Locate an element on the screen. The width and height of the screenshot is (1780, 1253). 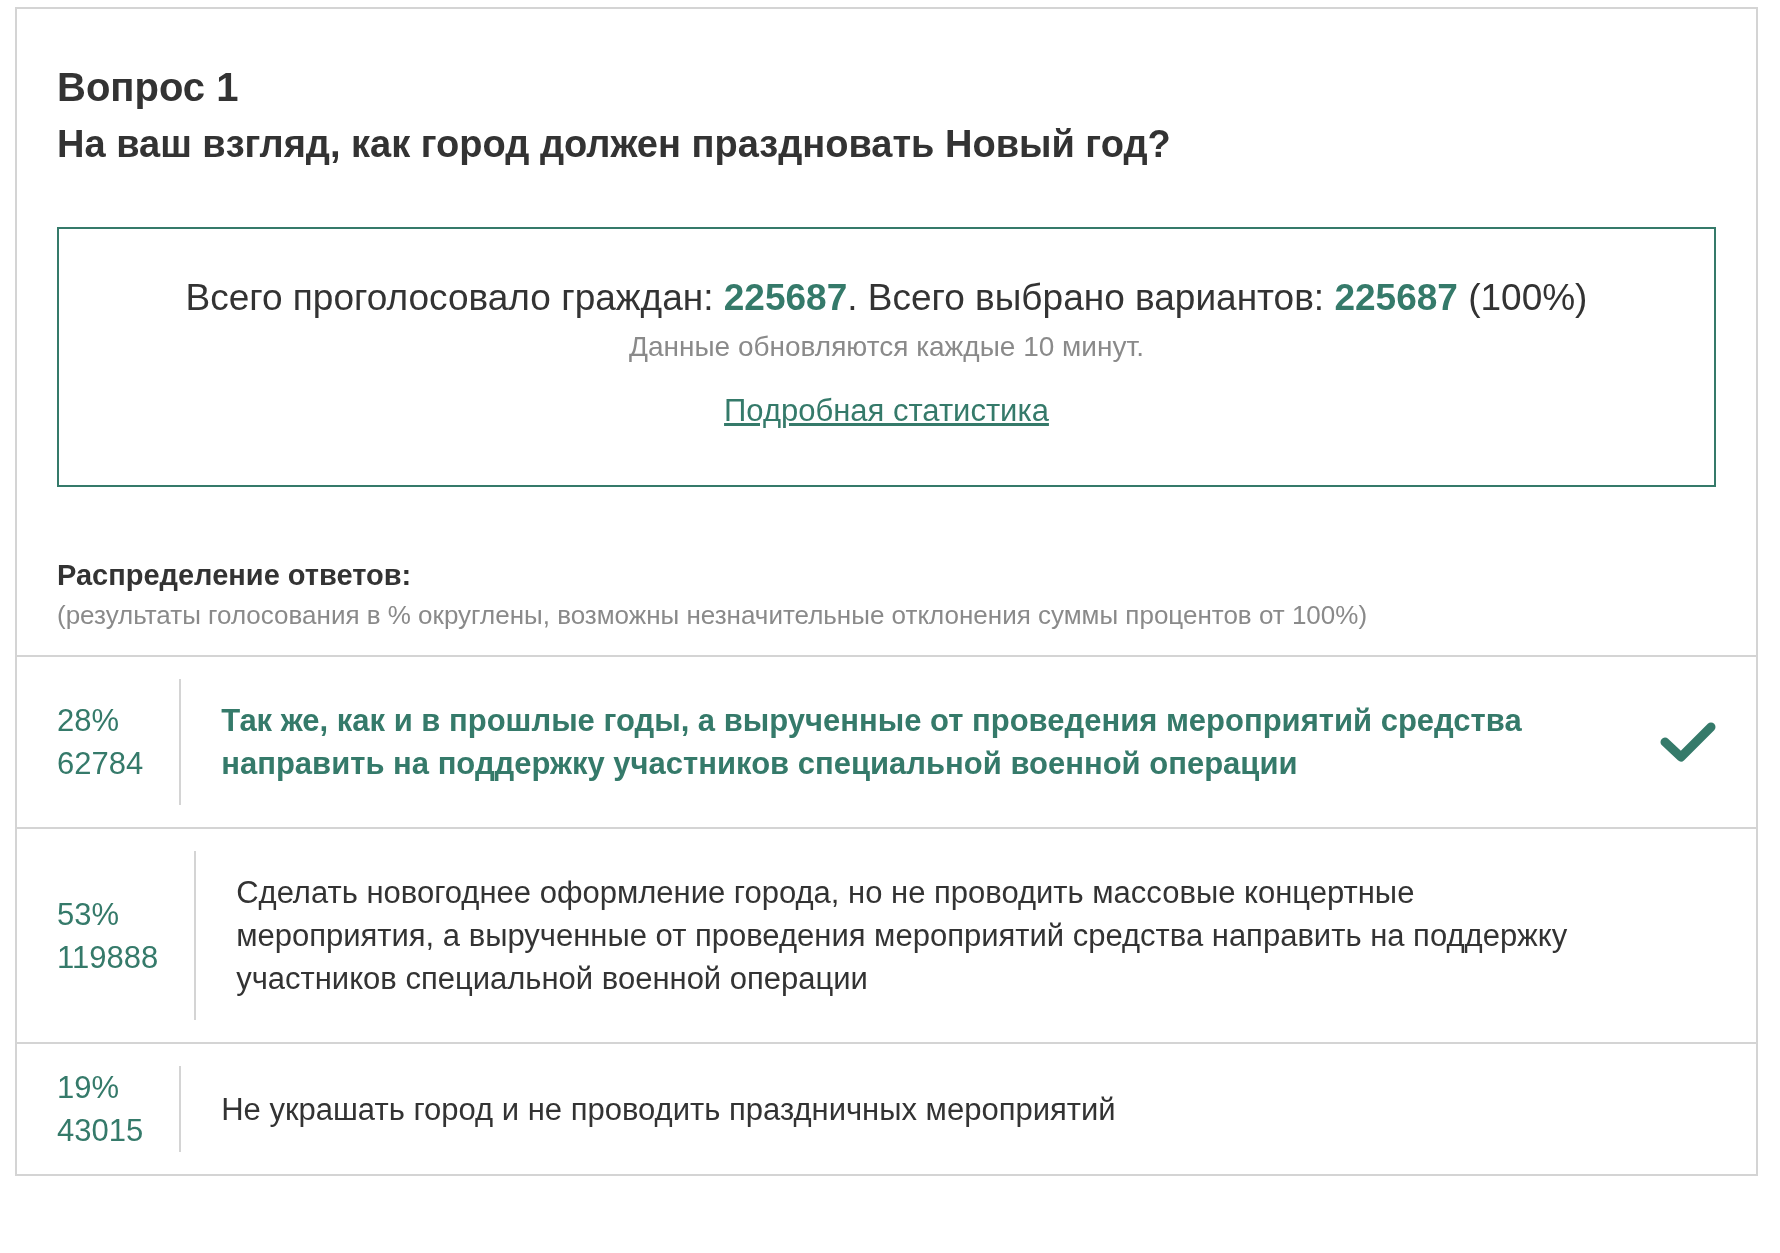
statistics-link: Подробная статистика is located at coordinates (886, 411).